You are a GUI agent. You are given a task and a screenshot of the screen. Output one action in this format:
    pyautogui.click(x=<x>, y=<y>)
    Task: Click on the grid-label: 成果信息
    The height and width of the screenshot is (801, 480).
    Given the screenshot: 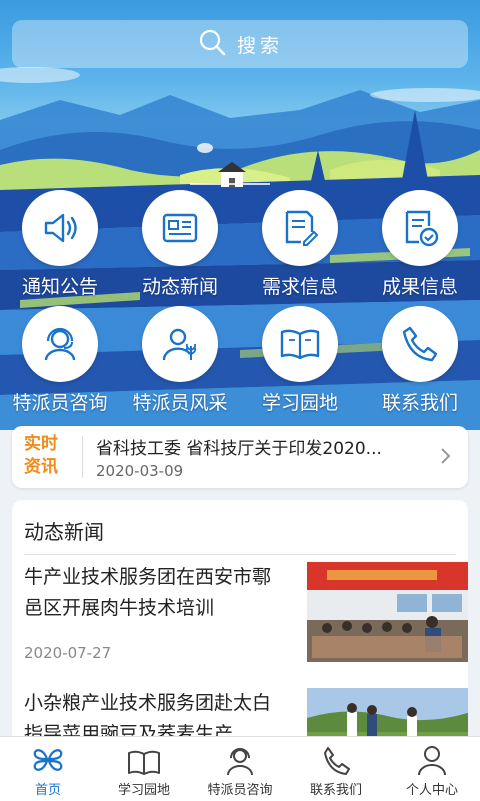 What is the action you would take?
    pyautogui.click(x=419, y=287)
    